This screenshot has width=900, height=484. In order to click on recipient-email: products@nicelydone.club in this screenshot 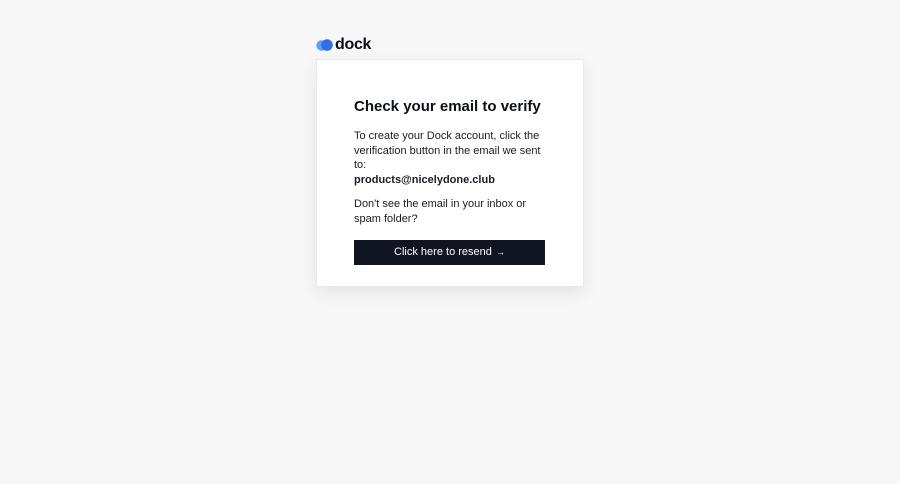, I will do `click(424, 179)`.